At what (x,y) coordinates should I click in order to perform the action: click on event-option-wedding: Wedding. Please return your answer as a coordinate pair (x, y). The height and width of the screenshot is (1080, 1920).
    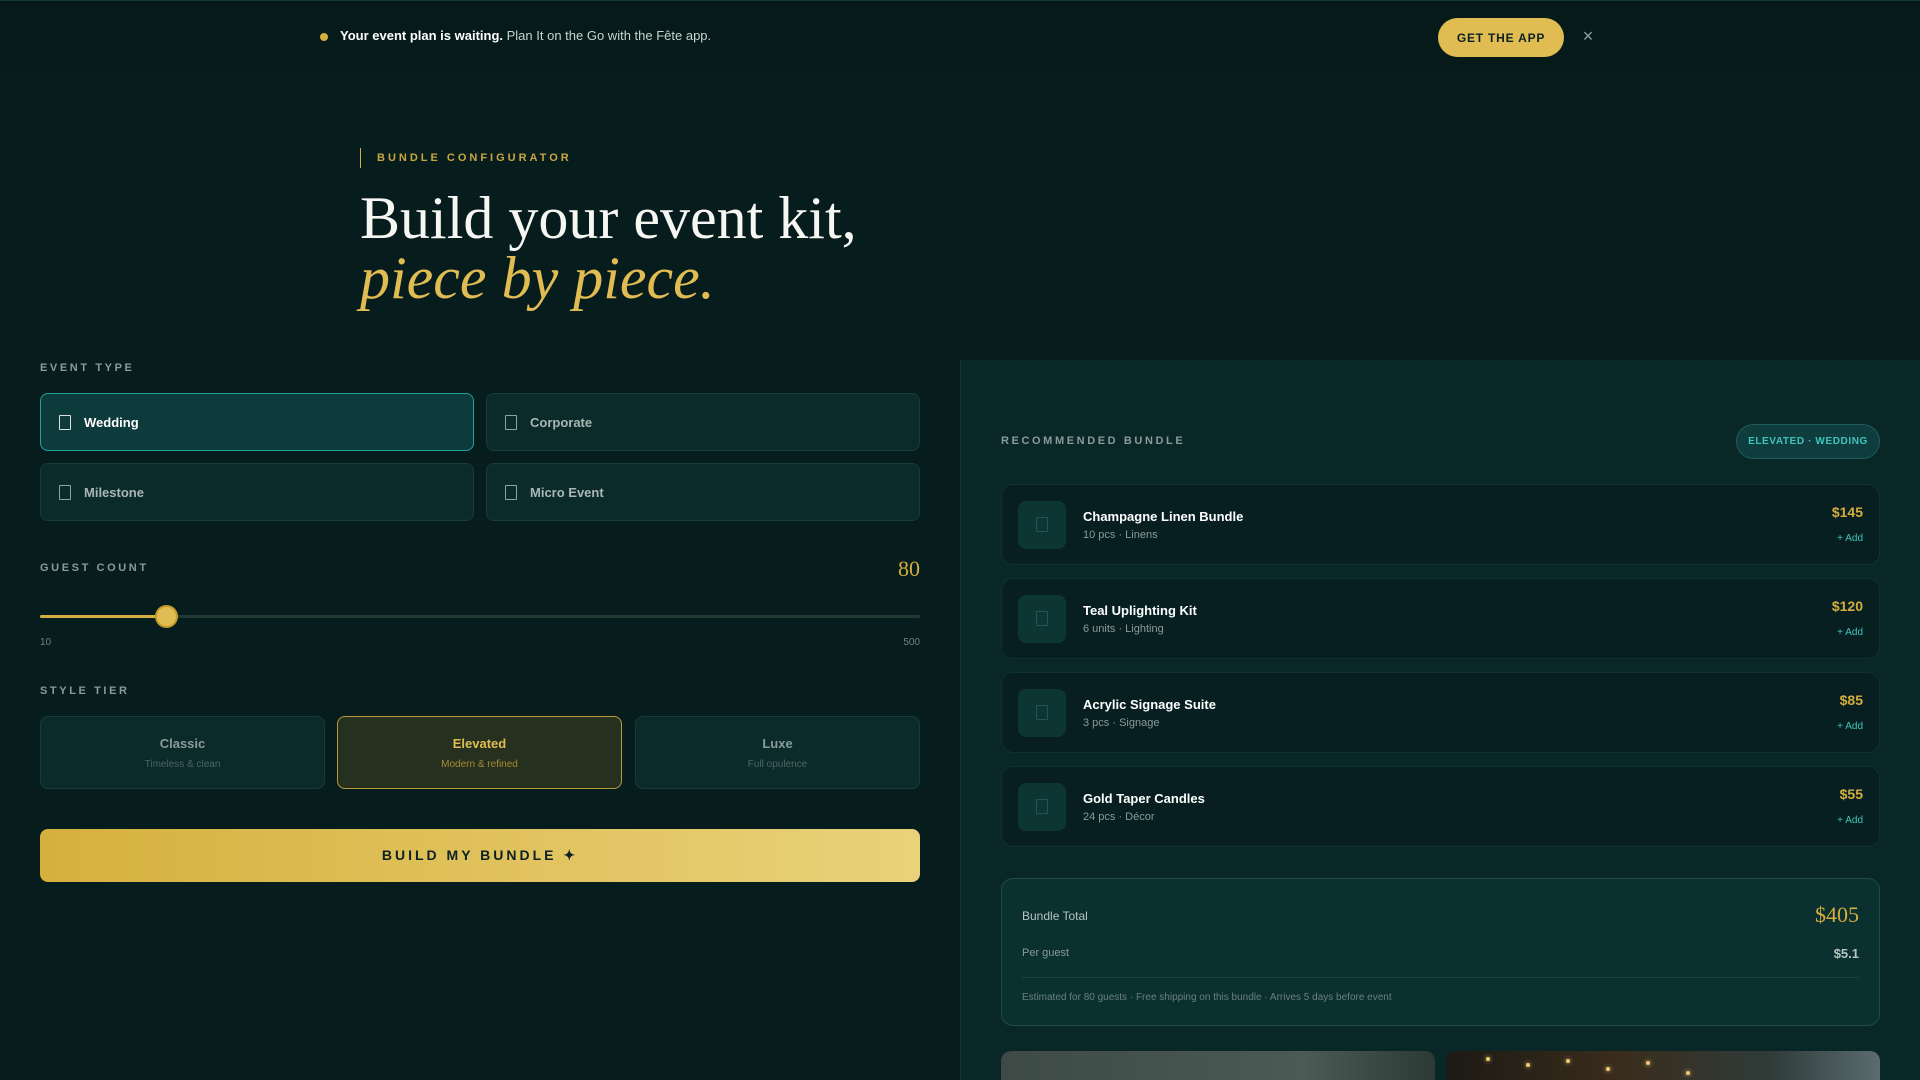
    Looking at the image, I should click on (257, 422).